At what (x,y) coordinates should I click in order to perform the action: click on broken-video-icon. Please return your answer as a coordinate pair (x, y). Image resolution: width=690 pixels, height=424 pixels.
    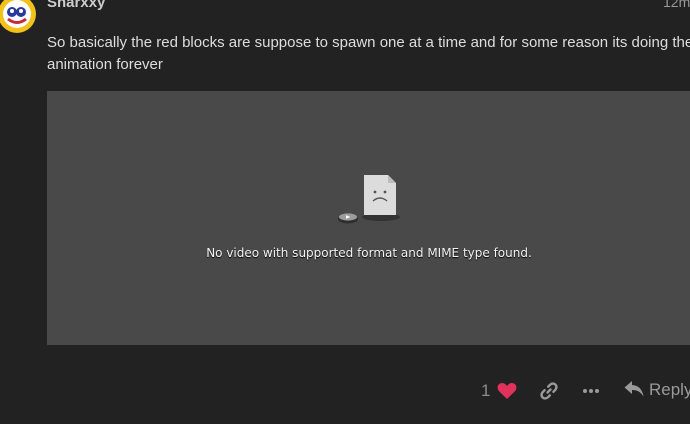
    Looking at the image, I should click on (369, 199).